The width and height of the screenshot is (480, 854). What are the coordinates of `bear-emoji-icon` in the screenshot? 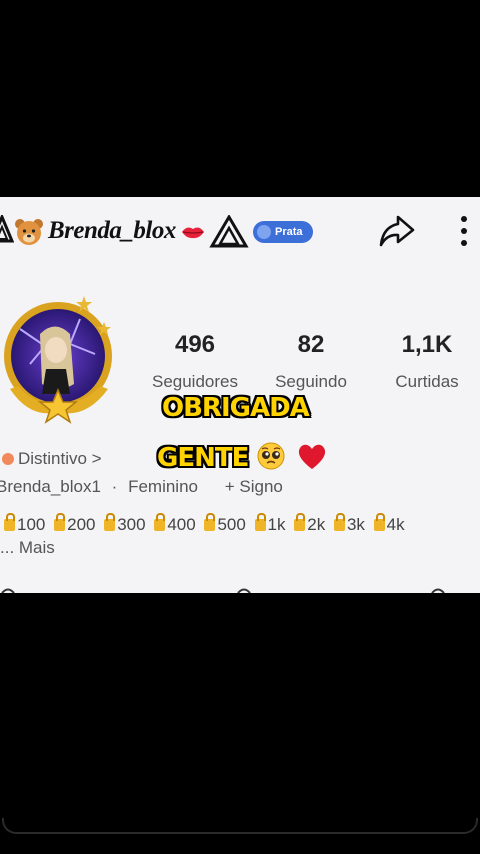 It's located at (29, 232).